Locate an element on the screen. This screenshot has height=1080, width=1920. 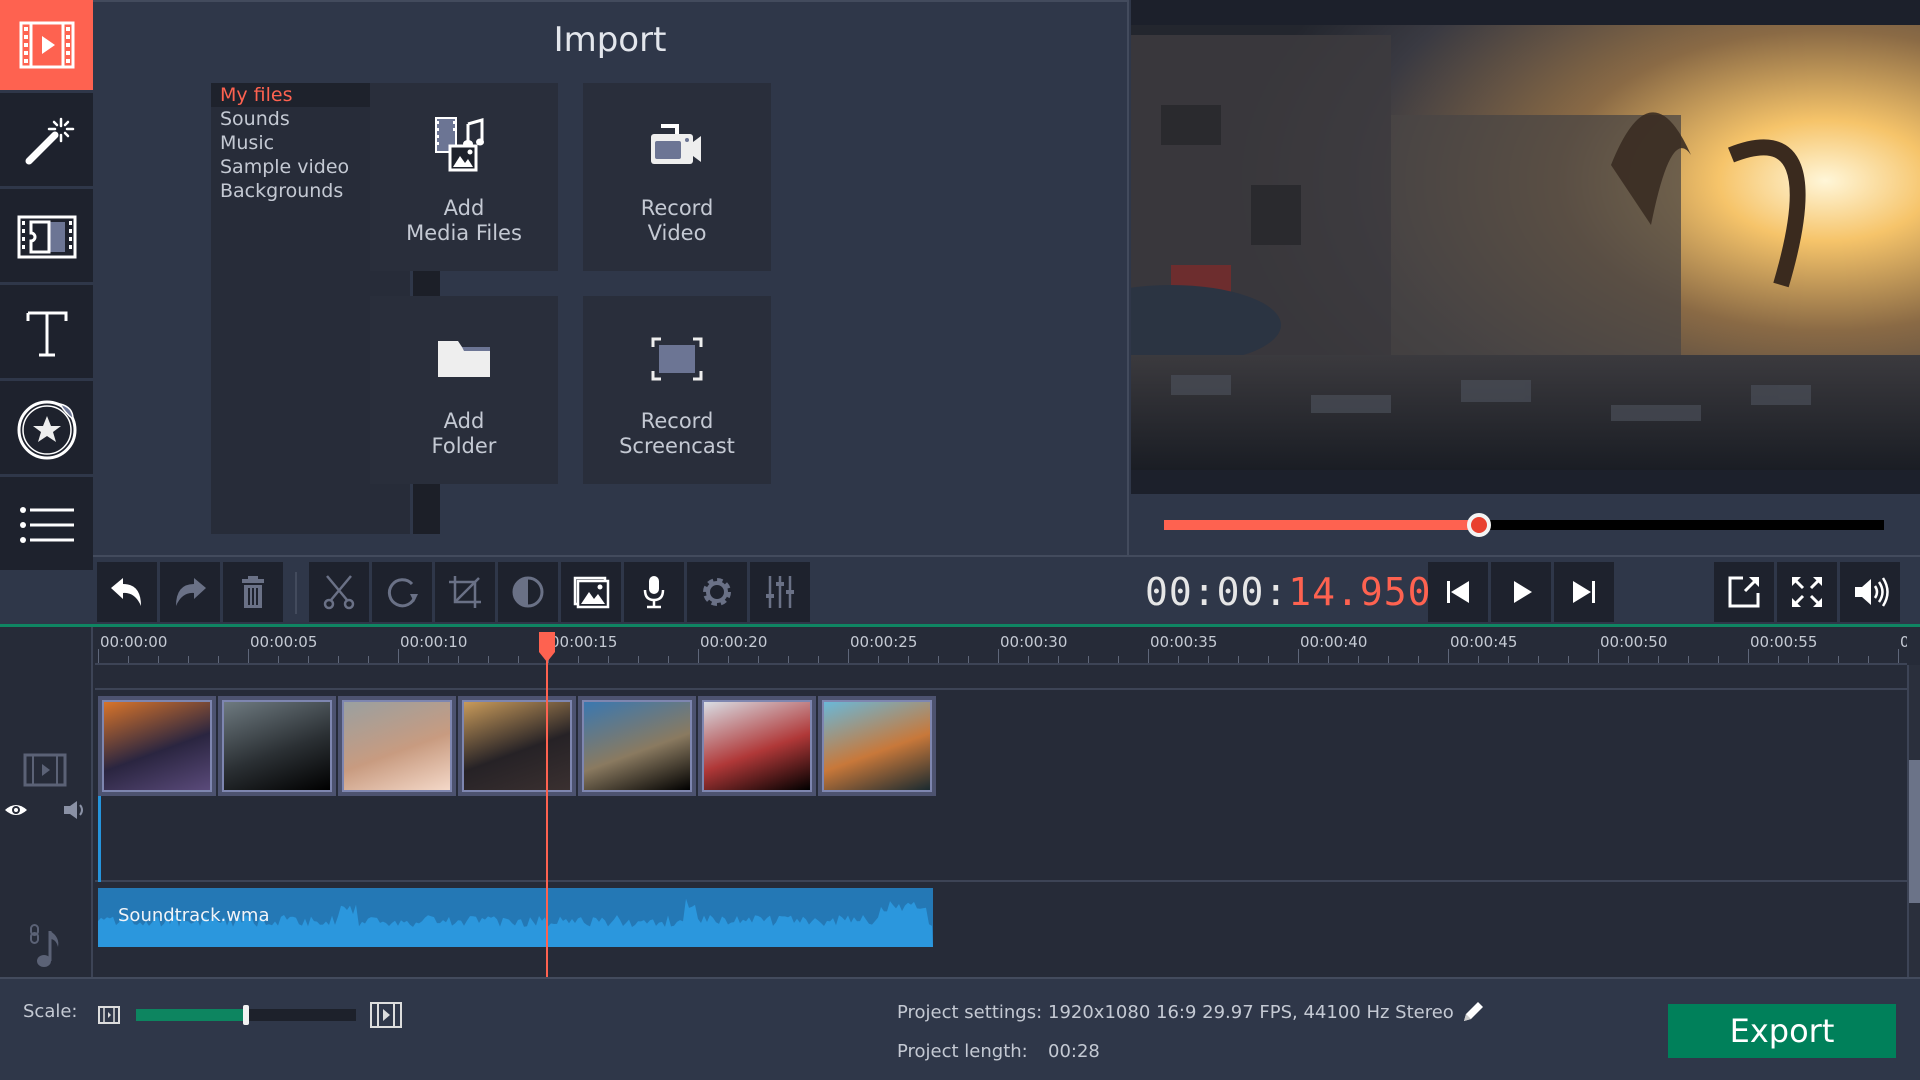
previous-button is located at coordinates (1458, 592).